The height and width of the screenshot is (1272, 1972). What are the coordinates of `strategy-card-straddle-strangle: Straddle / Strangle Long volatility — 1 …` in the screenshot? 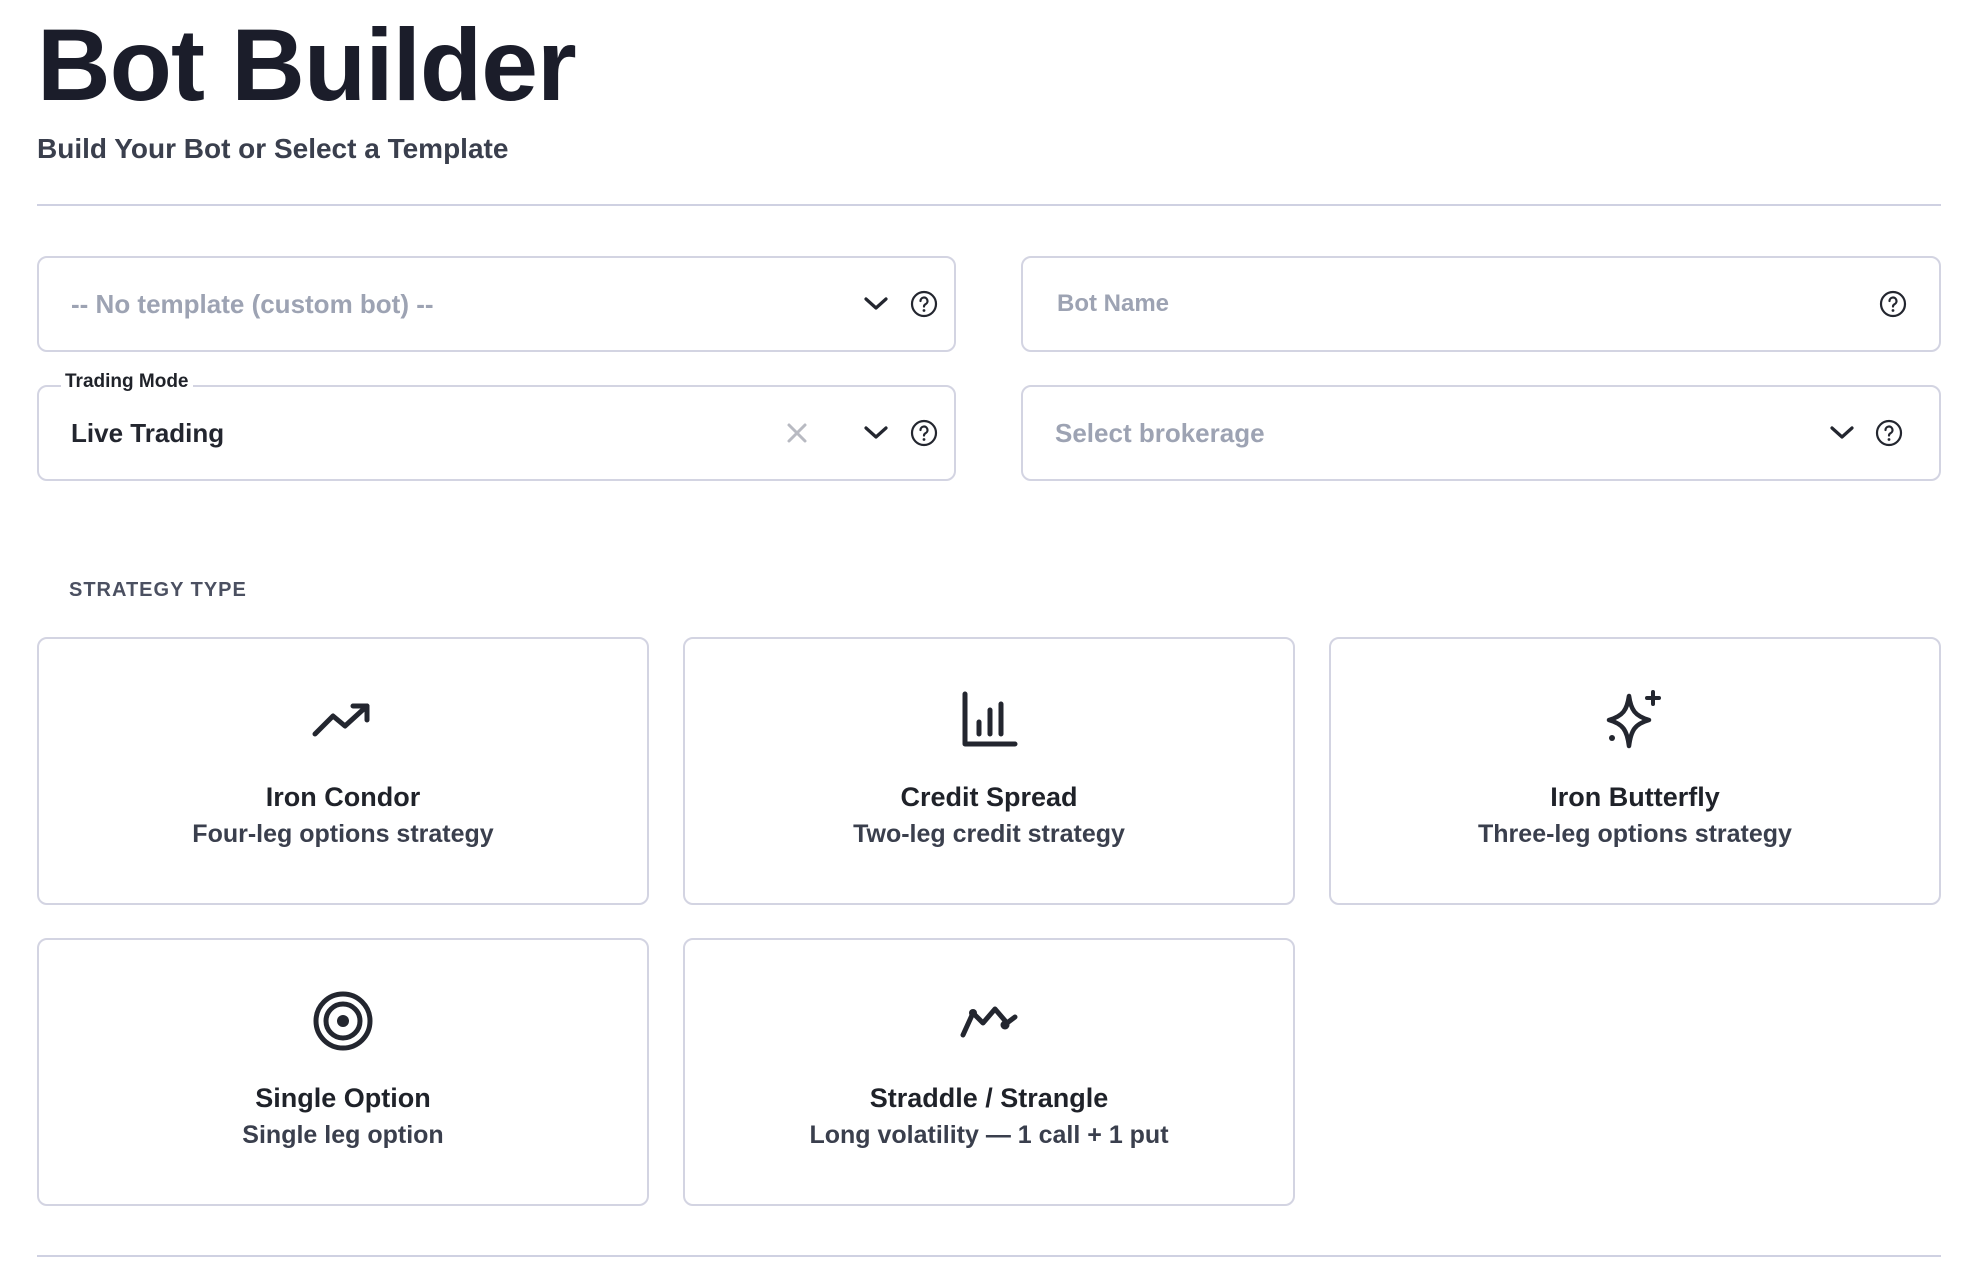 It's located at (989, 1072).